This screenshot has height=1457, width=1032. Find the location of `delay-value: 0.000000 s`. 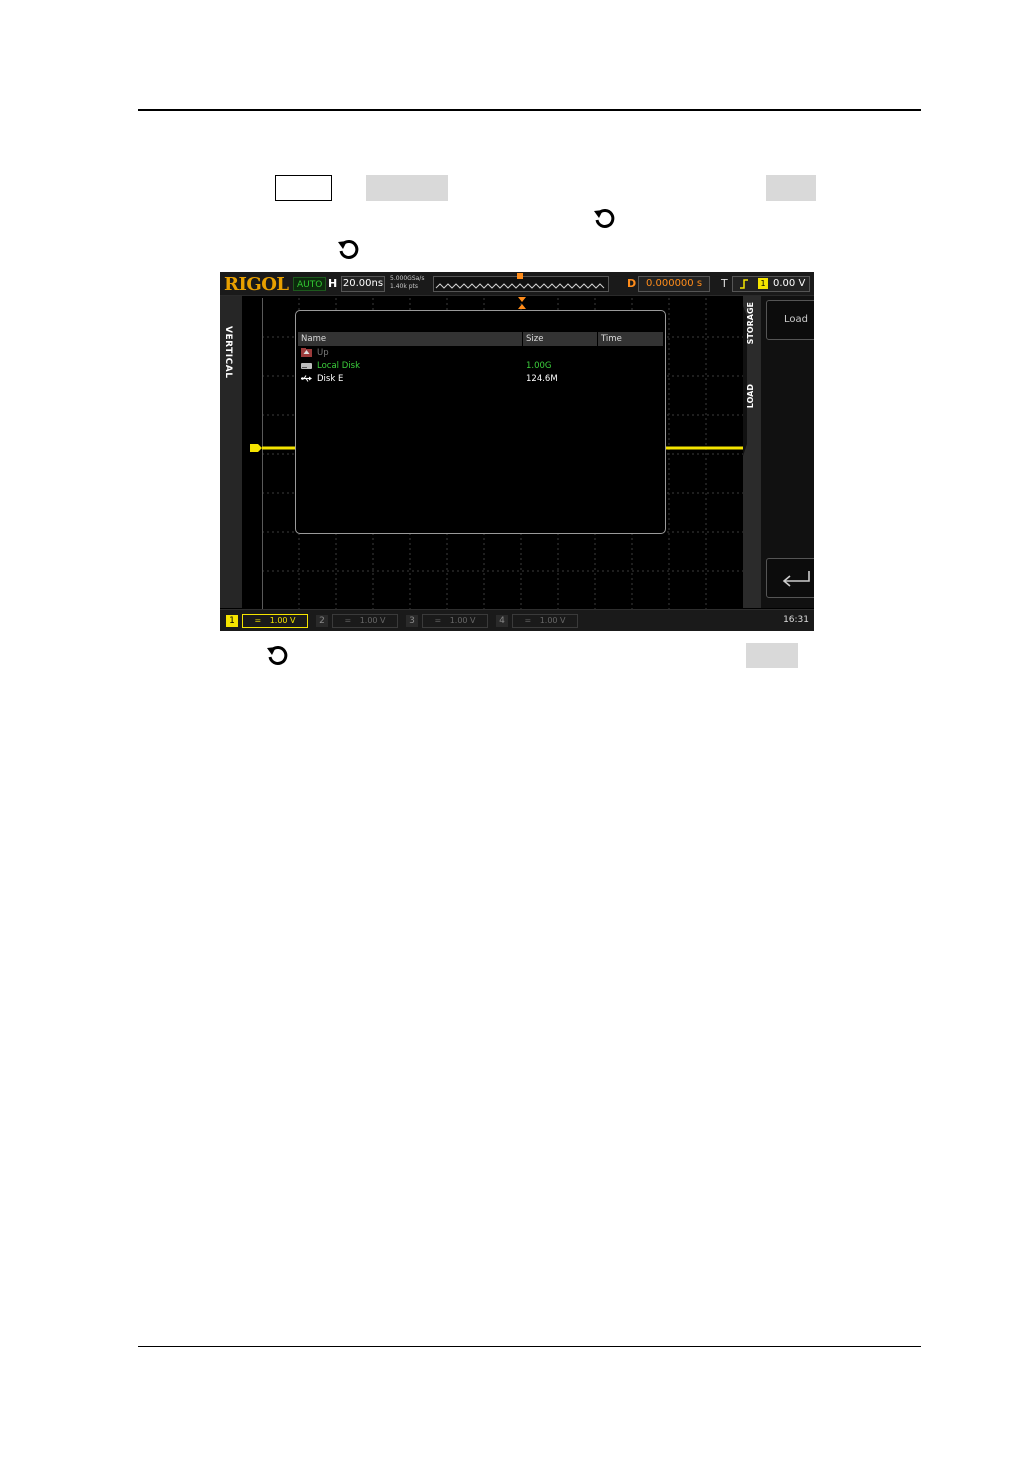

delay-value: 0.000000 s is located at coordinates (674, 284).